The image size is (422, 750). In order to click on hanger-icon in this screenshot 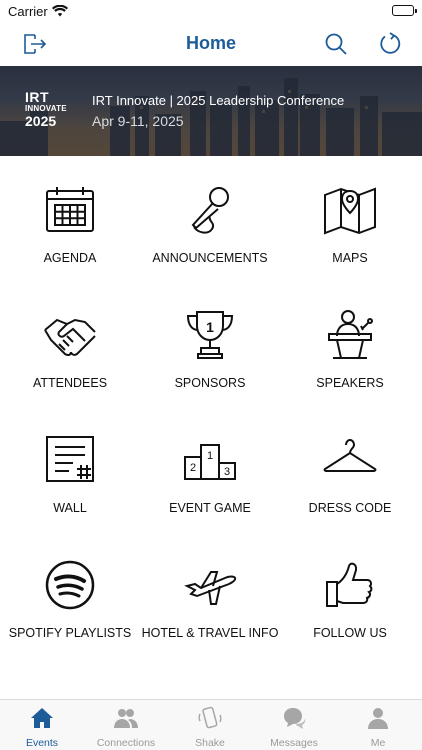, I will do `click(350, 460)`.